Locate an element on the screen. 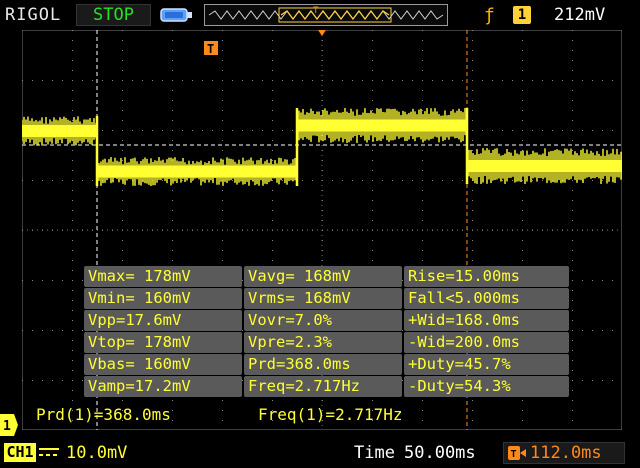 The image size is (640, 468). timebase-value: 50.00ms is located at coordinates (440, 453).